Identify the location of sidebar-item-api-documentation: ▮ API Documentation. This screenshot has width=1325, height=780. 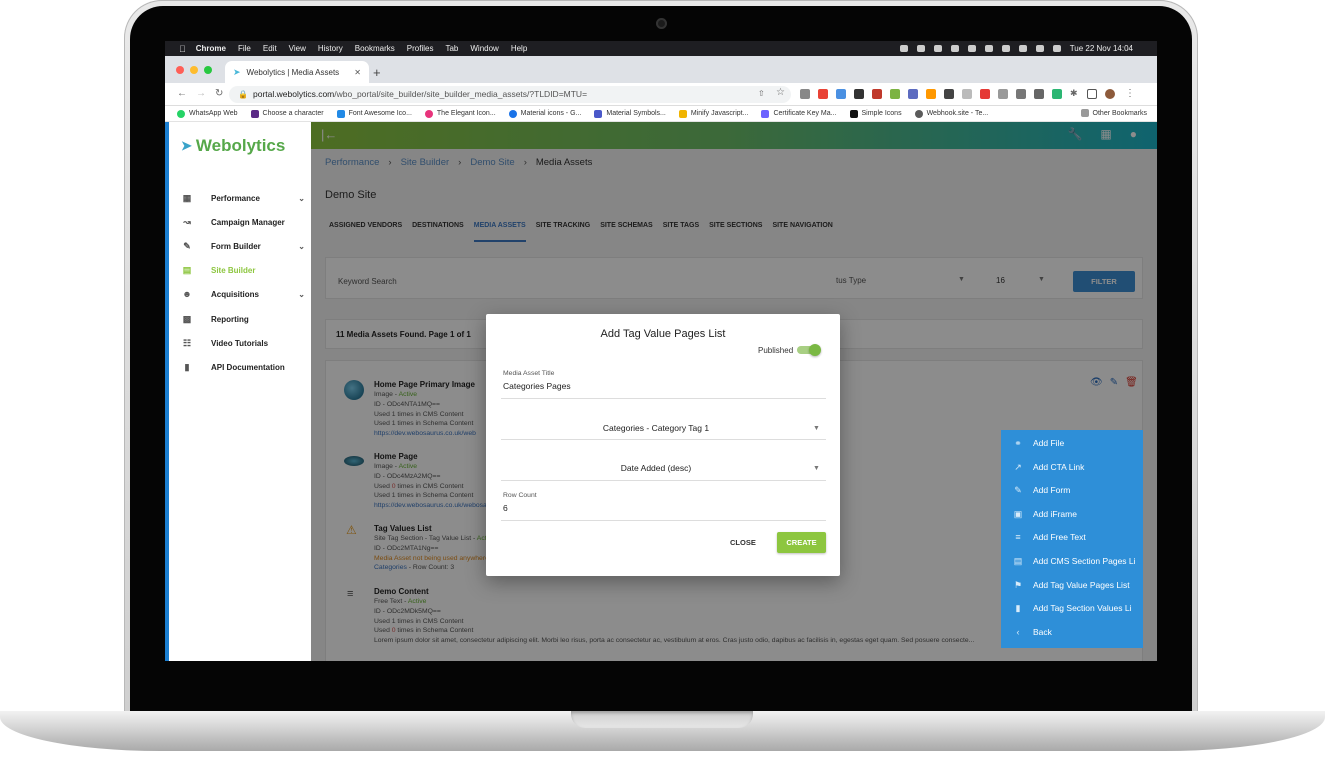
(243, 367).